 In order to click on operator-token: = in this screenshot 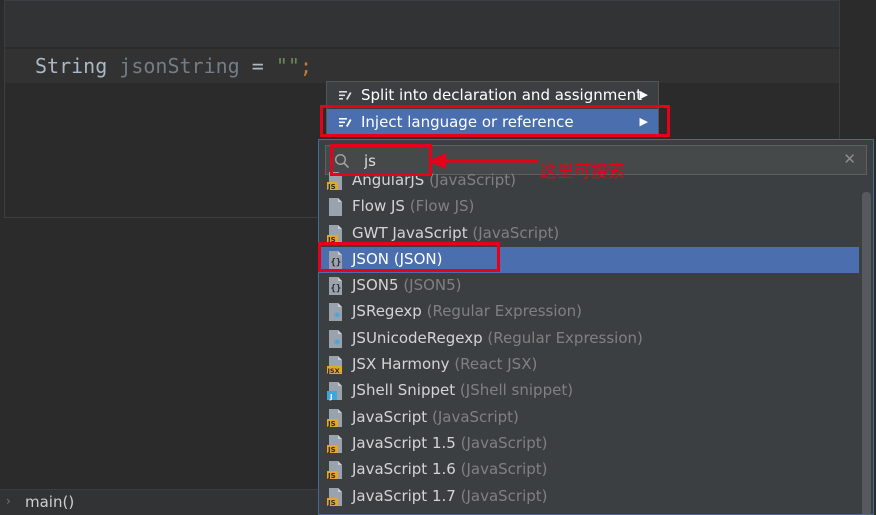, I will do `click(257, 66)`.